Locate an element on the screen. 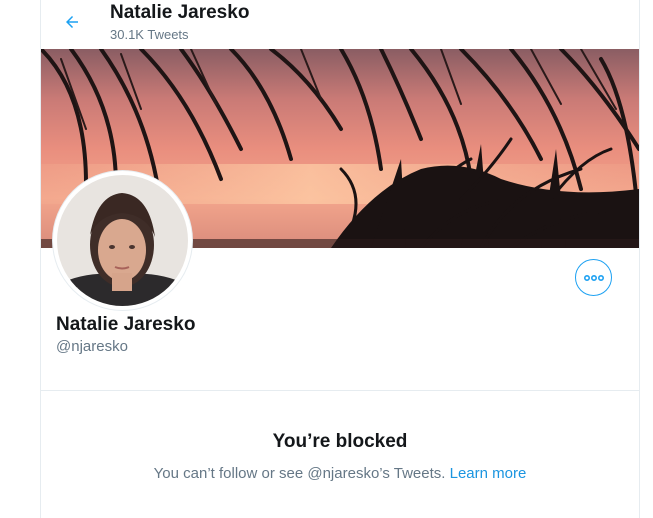  more-horizontal-icon is located at coordinates (593, 277).